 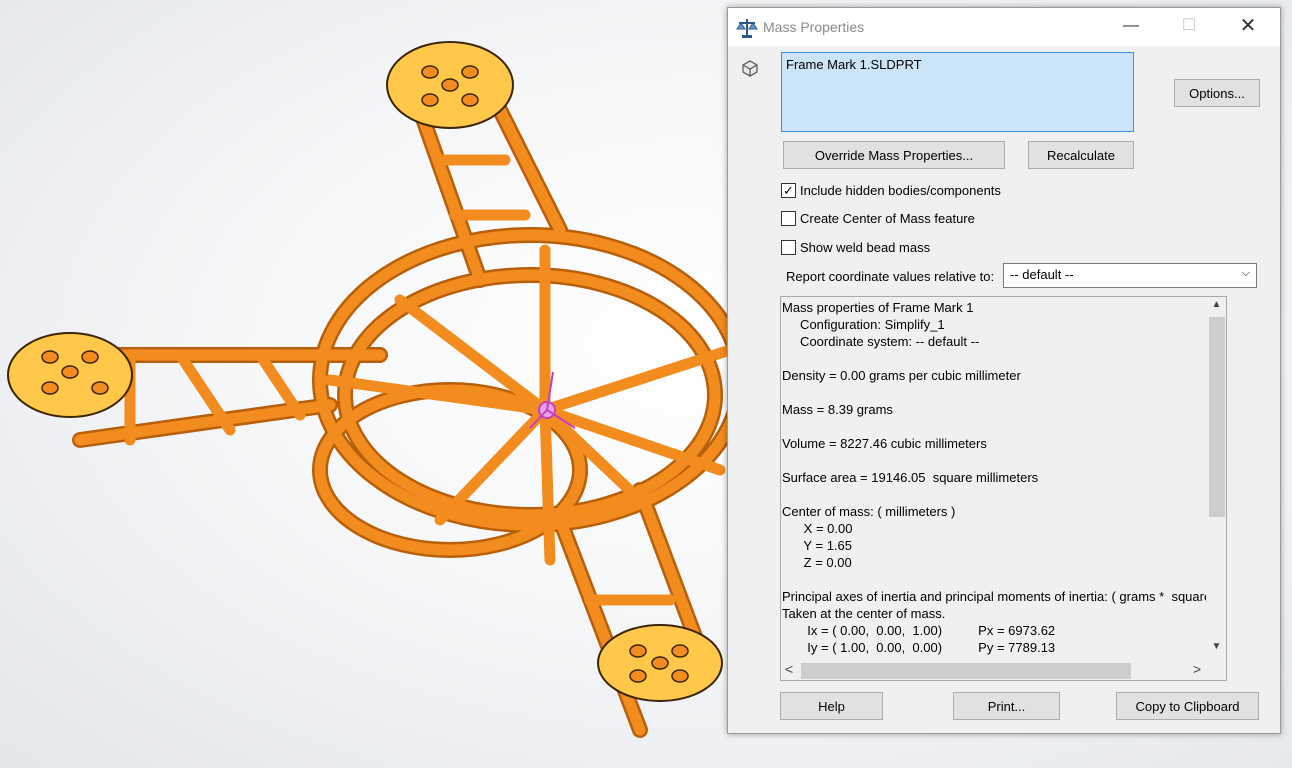 What do you see at coordinates (1216, 646) in the screenshot?
I see `scroll-down-icon: ▼` at bounding box center [1216, 646].